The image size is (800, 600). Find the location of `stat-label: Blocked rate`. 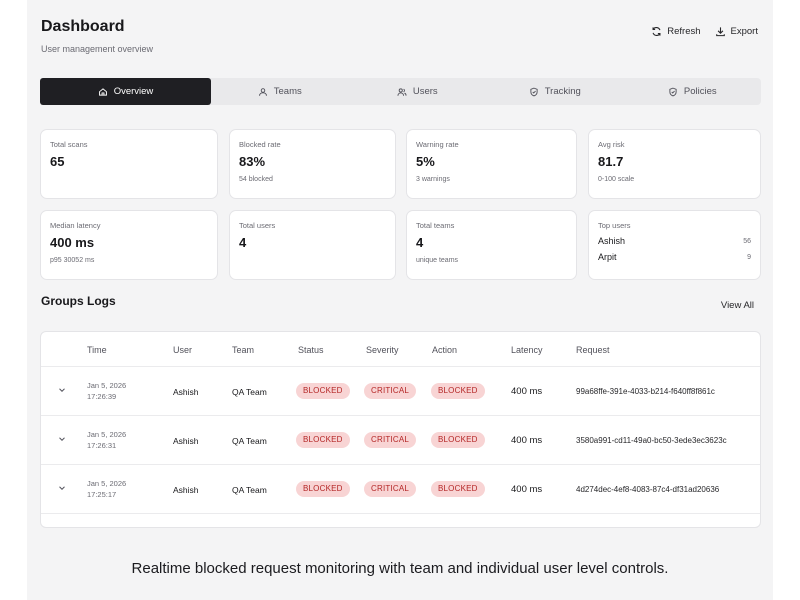

stat-label: Blocked rate is located at coordinates (260, 144).